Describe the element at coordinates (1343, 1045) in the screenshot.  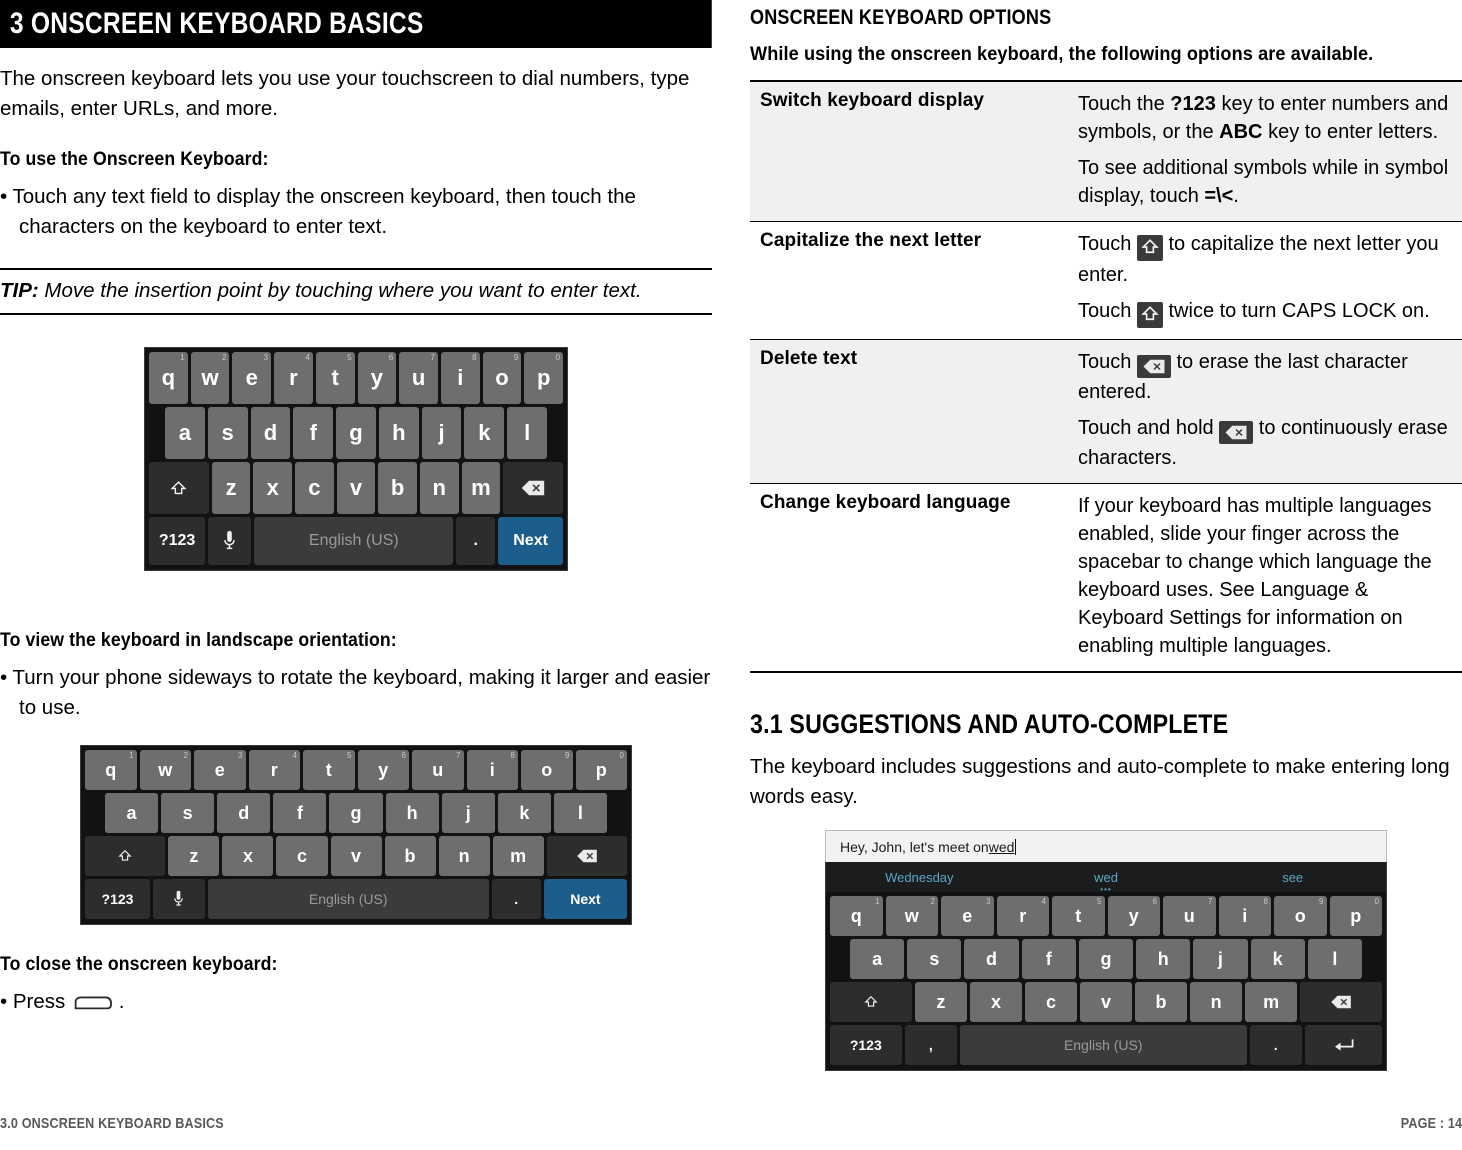
I see `enter-key` at that location.